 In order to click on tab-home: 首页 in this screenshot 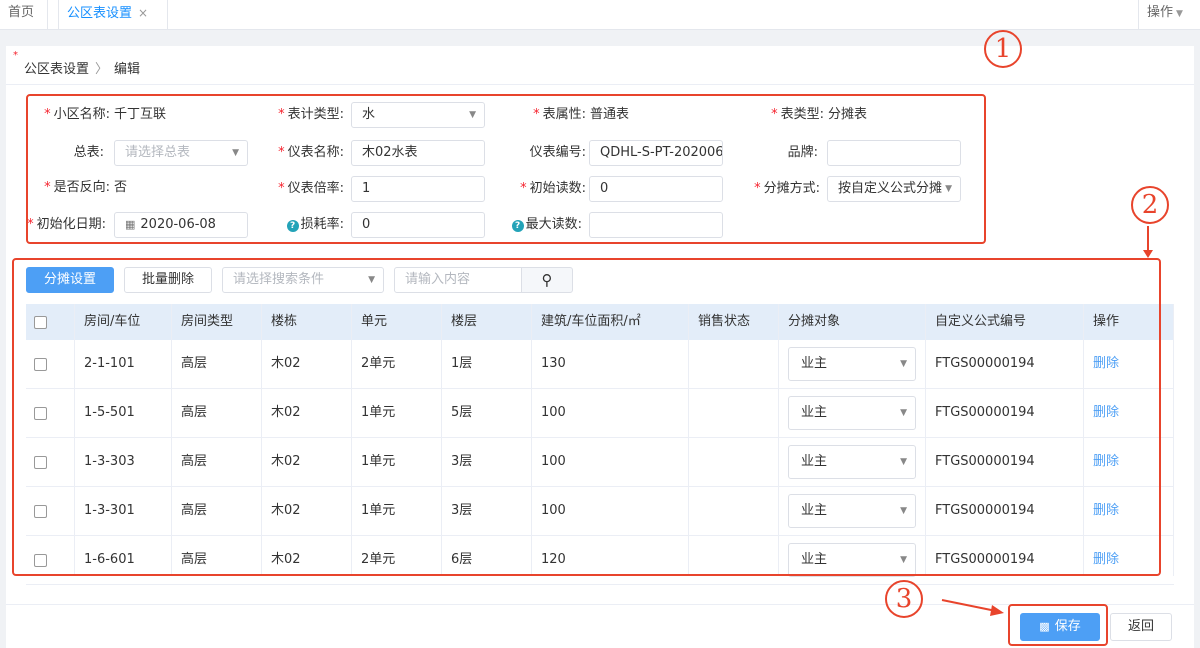, I will do `click(24, 15)`.